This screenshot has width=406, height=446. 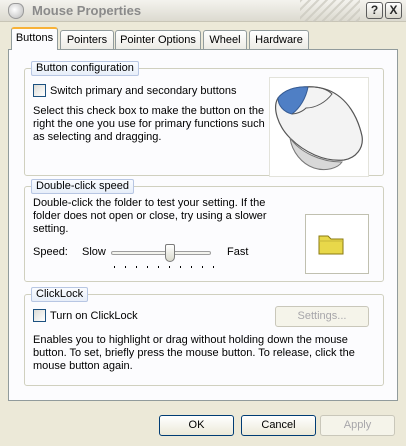 I want to click on double-click-speed-slider-thumb, so click(x=170, y=253).